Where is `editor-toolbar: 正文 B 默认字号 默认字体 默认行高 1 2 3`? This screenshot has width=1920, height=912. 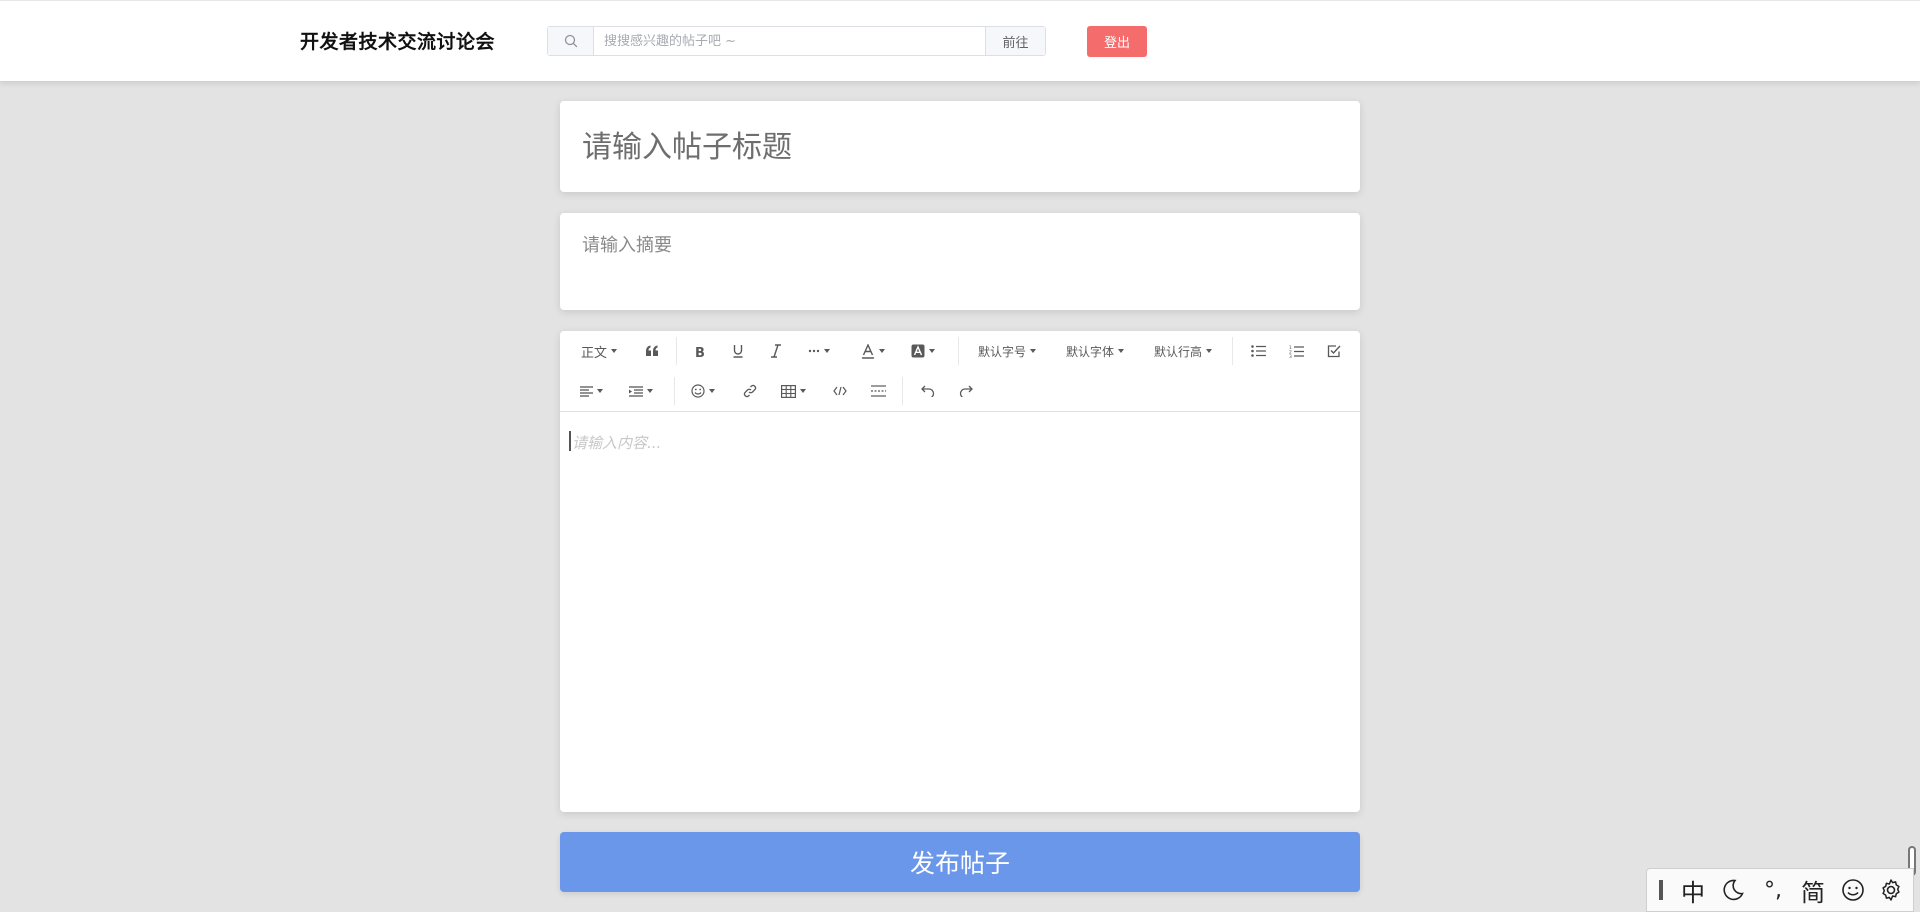
editor-toolbar: 正文 B 默认字号 默认字体 默认行高 1 2 3 is located at coordinates (960, 371).